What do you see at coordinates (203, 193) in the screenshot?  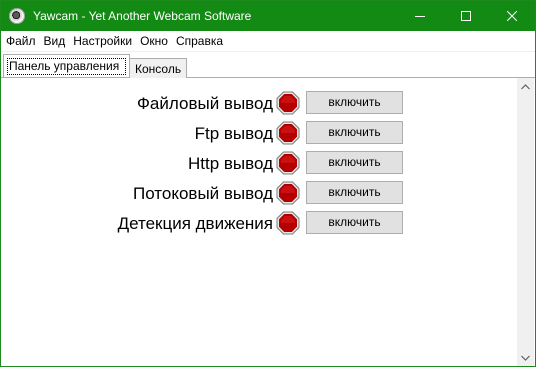 I see `stream-output-label: Потоковый вывод` at bounding box center [203, 193].